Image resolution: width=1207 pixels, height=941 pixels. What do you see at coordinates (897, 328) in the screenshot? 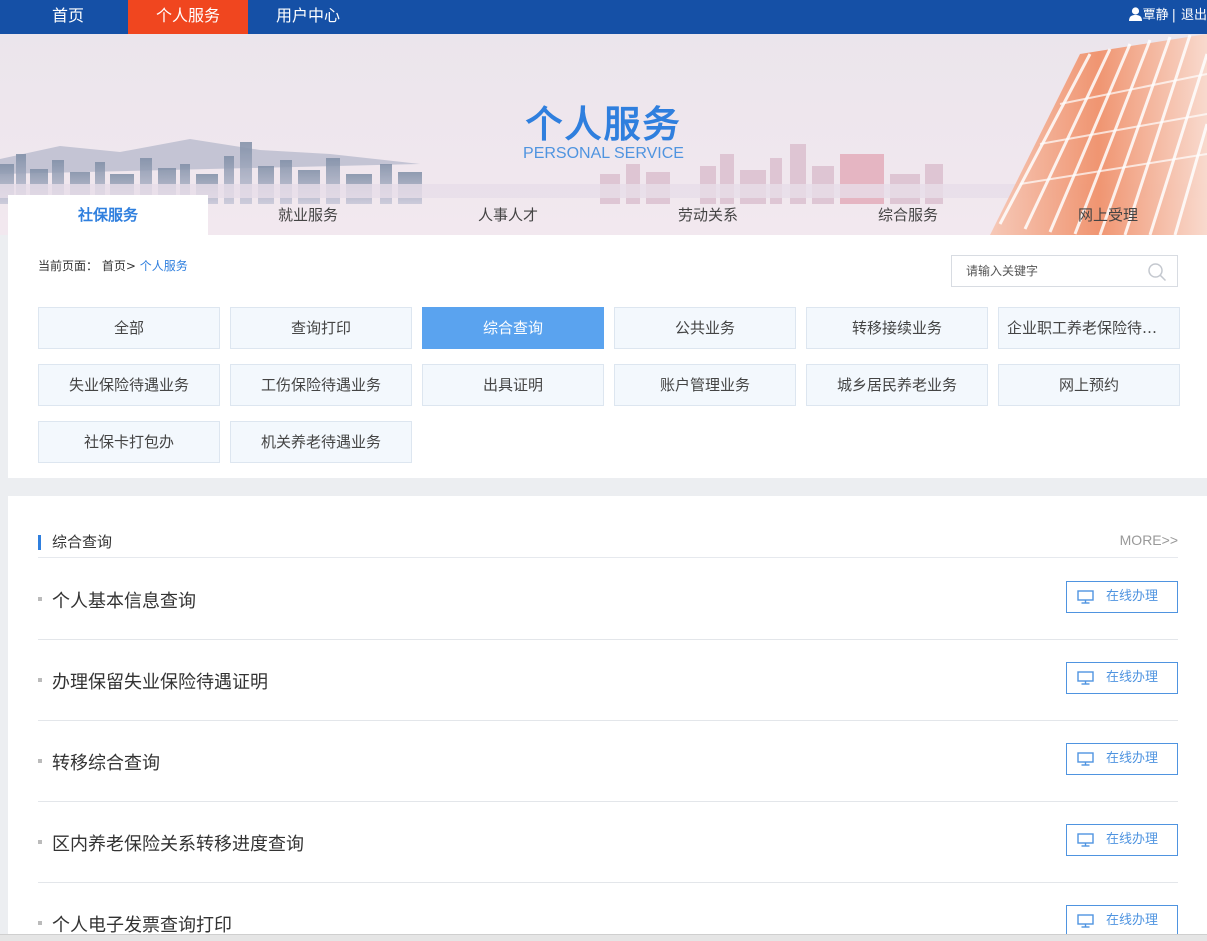
I see `business-button-transfer: 转移接续业务` at bounding box center [897, 328].